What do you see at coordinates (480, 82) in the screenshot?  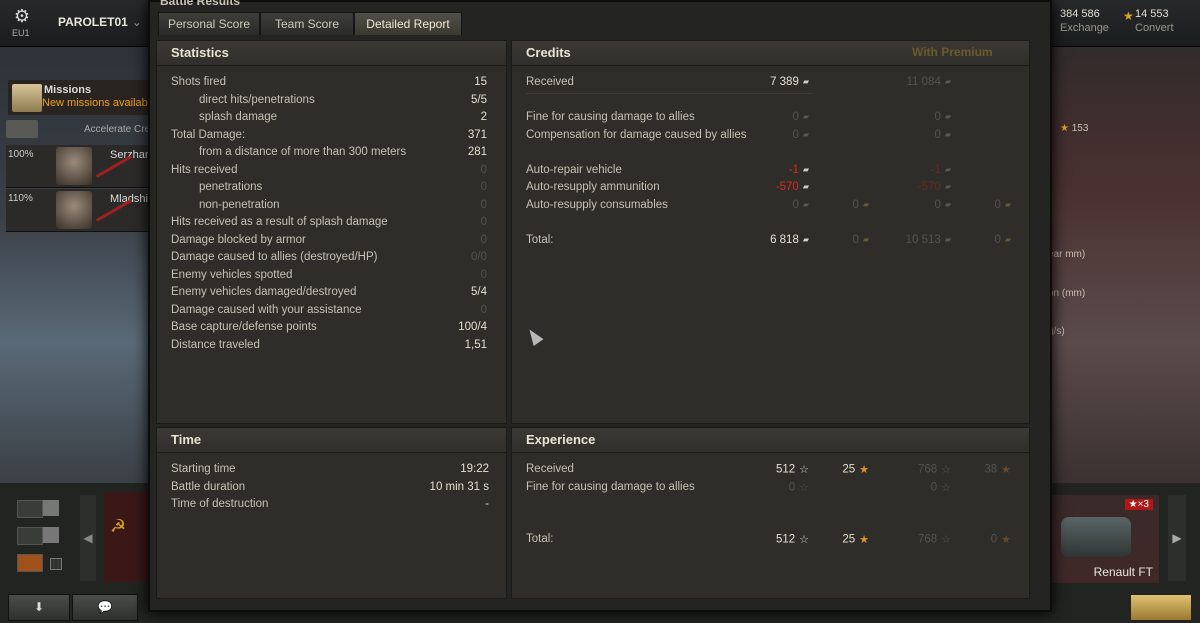 I see `row-value: 15` at bounding box center [480, 82].